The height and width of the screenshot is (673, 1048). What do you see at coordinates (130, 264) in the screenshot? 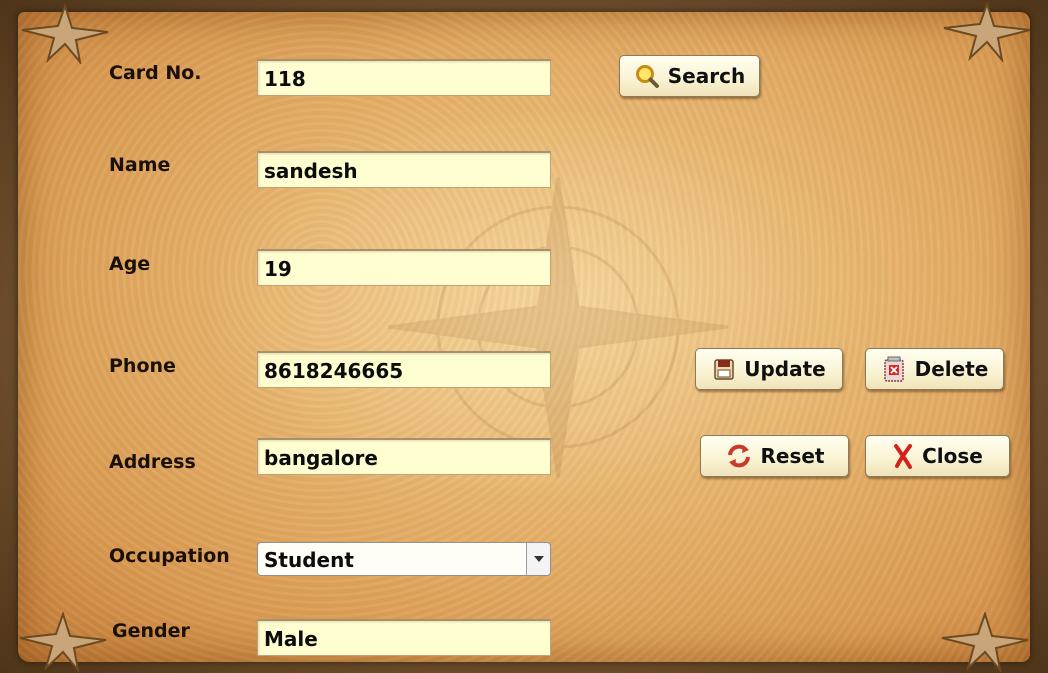
I see `age-label: Age` at bounding box center [130, 264].